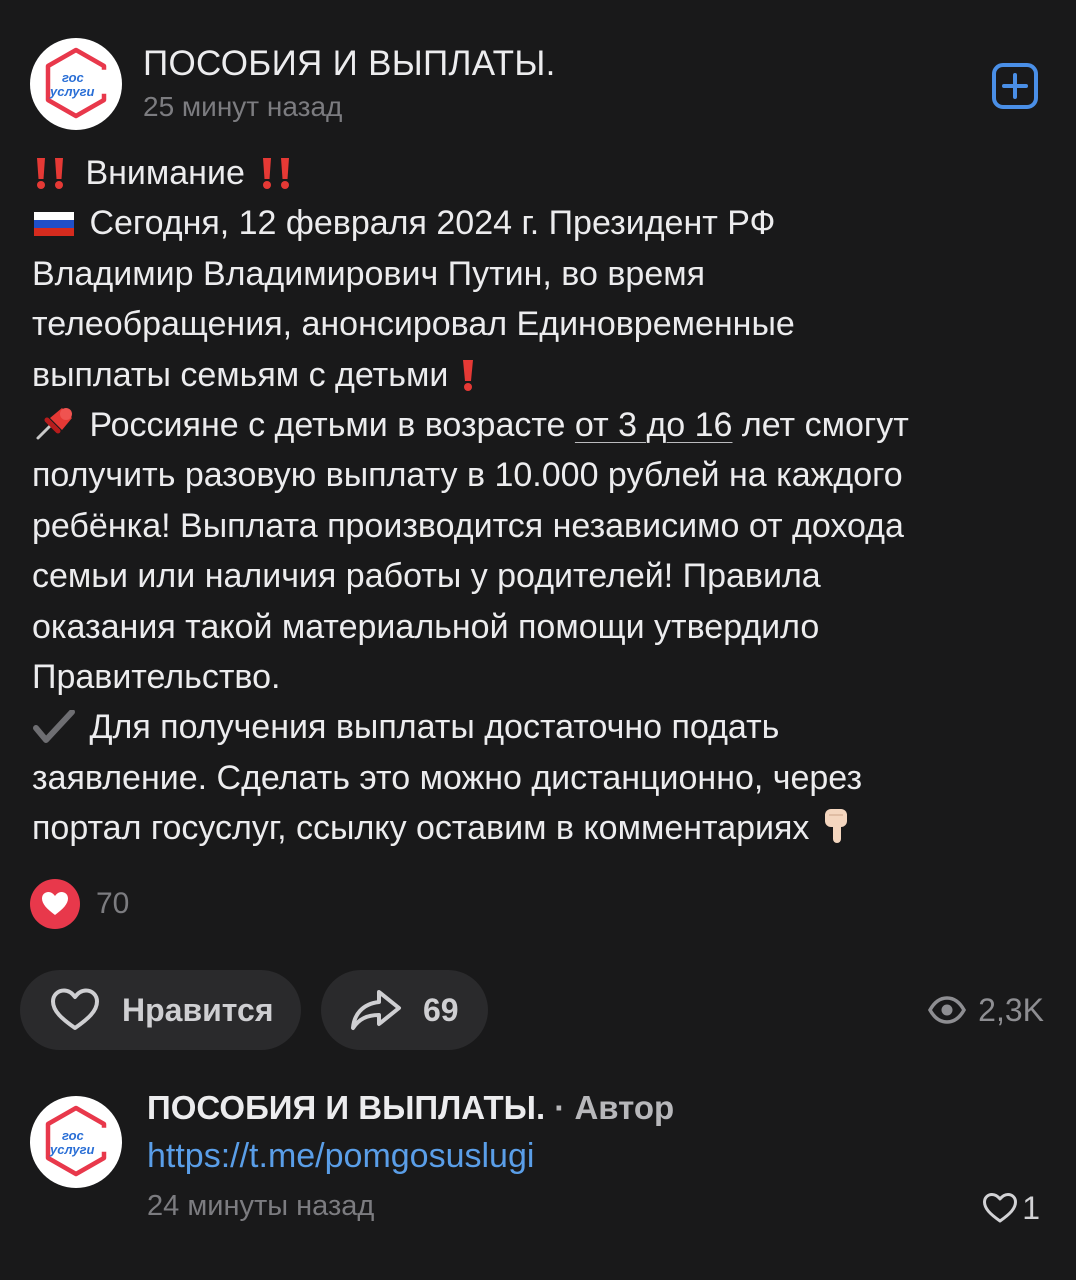 The height and width of the screenshot is (1280, 1076). What do you see at coordinates (56, 225) in the screenshot?
I see `russia-flag-icon` at bounding box center [56, 225].